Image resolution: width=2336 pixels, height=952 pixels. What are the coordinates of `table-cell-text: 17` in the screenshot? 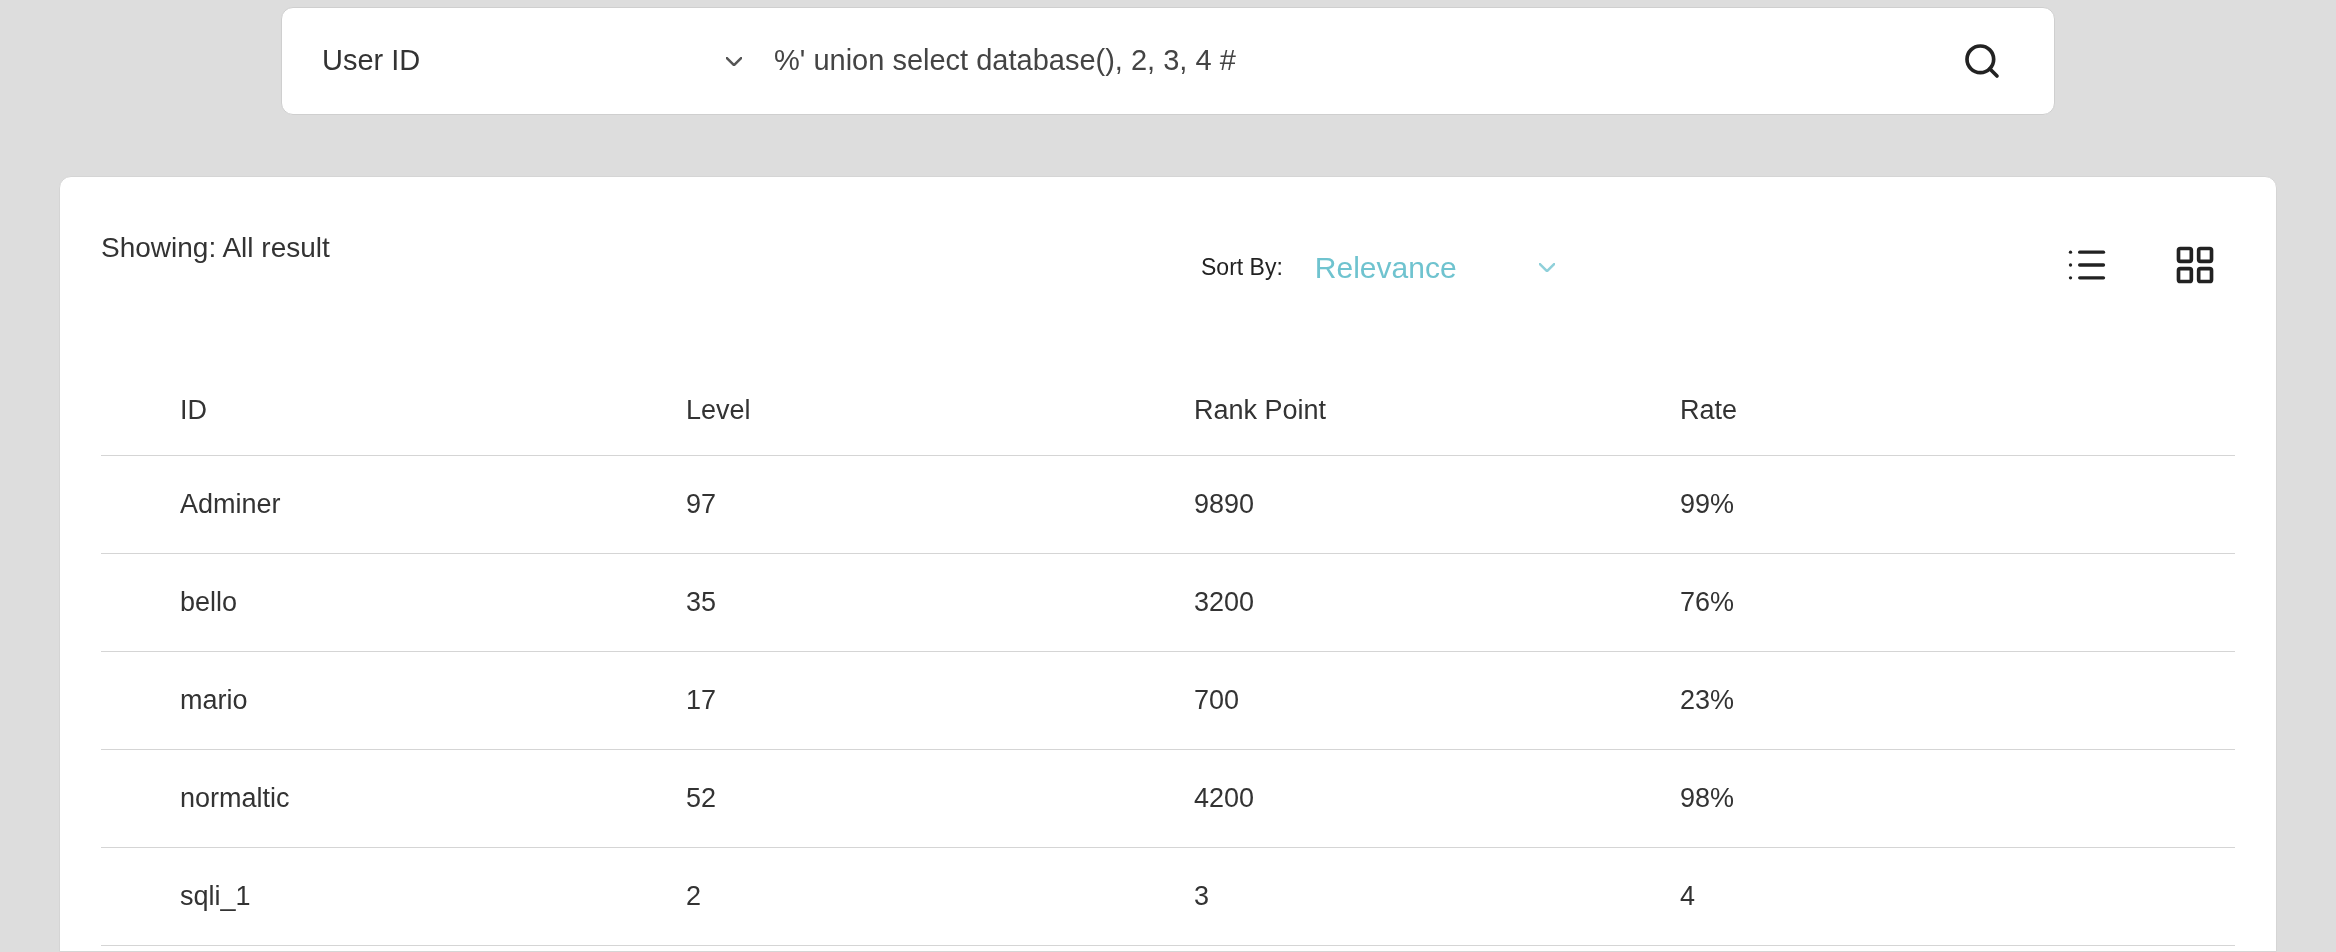 It's located at (702, 701).